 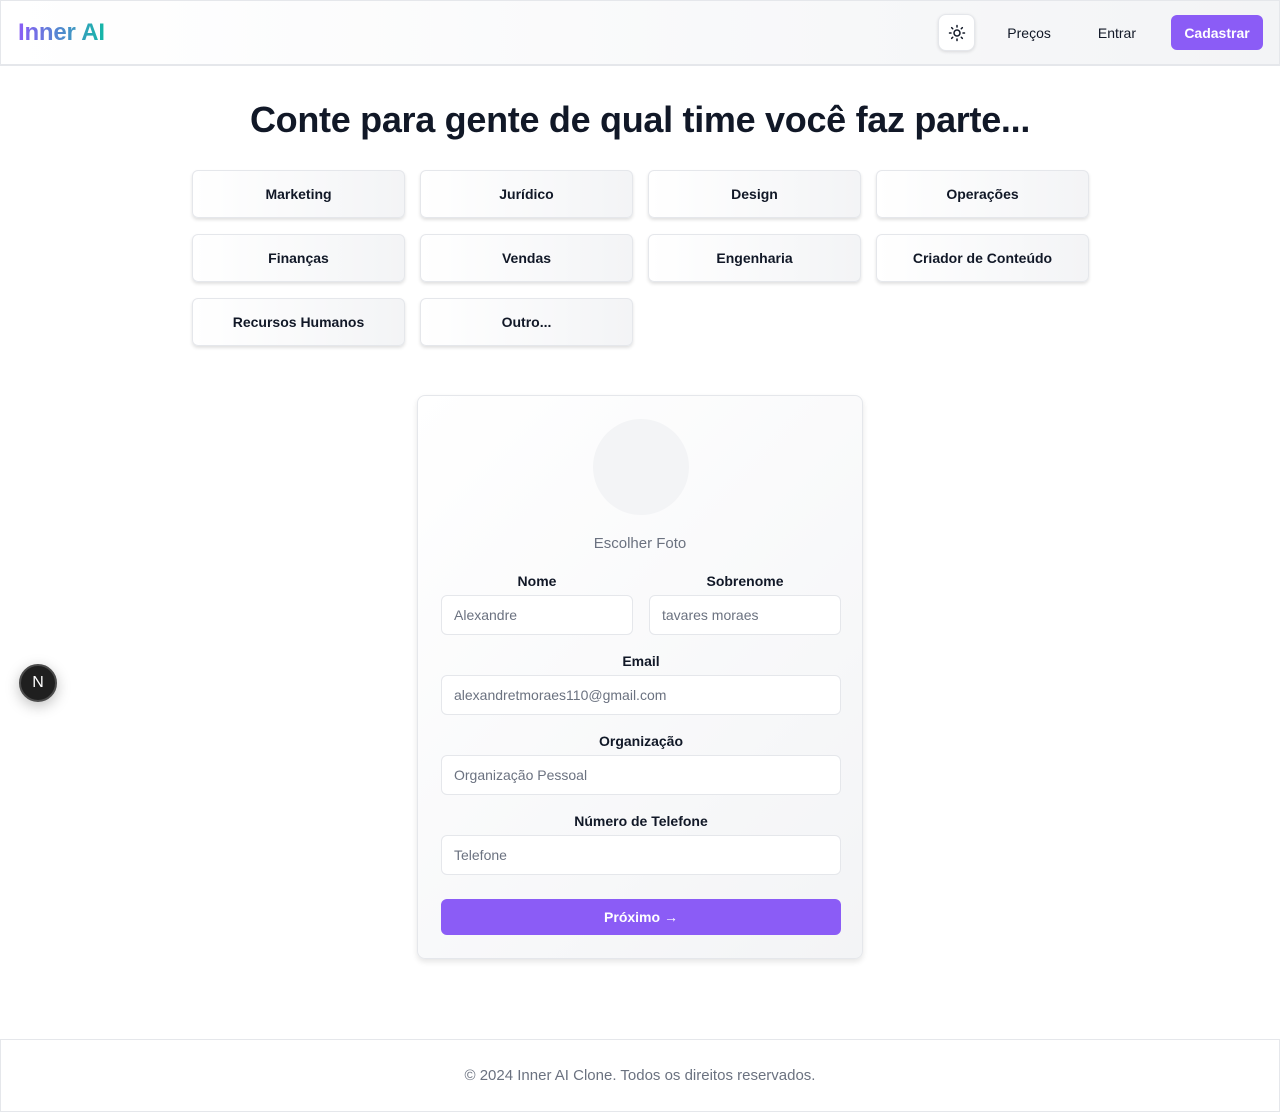 What do you see at coordinates (526, 258) in the screenshot?
I see `team-option-vendas: Vendas` at bounding box center [526, 258].